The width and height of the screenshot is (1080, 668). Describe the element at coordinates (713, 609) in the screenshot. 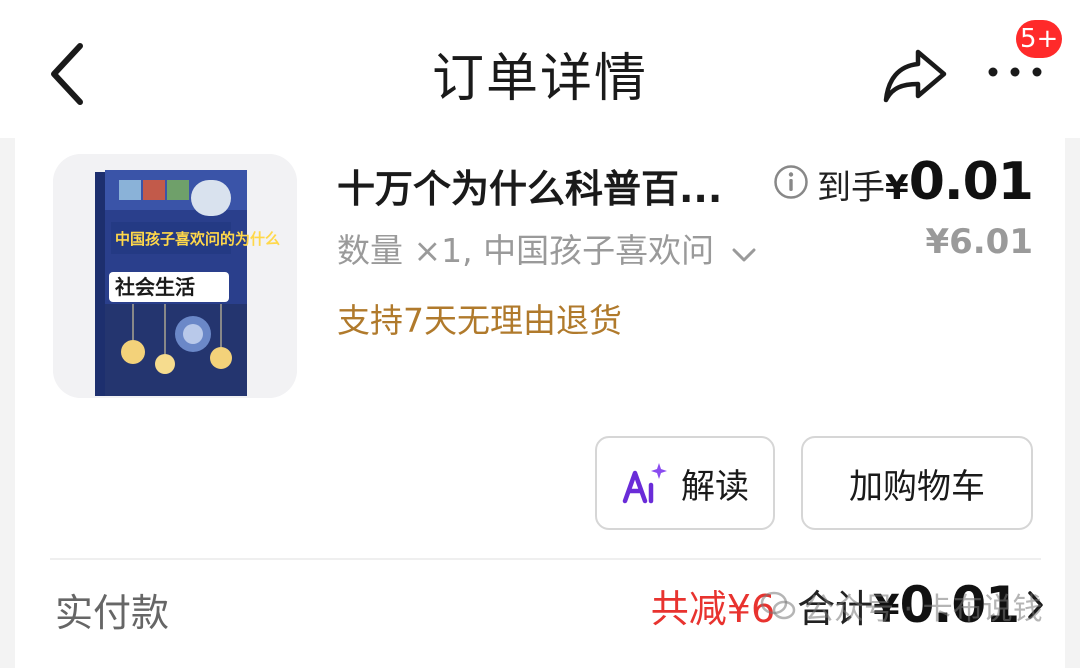

I see `discount-text: 共减¥6` at that location.